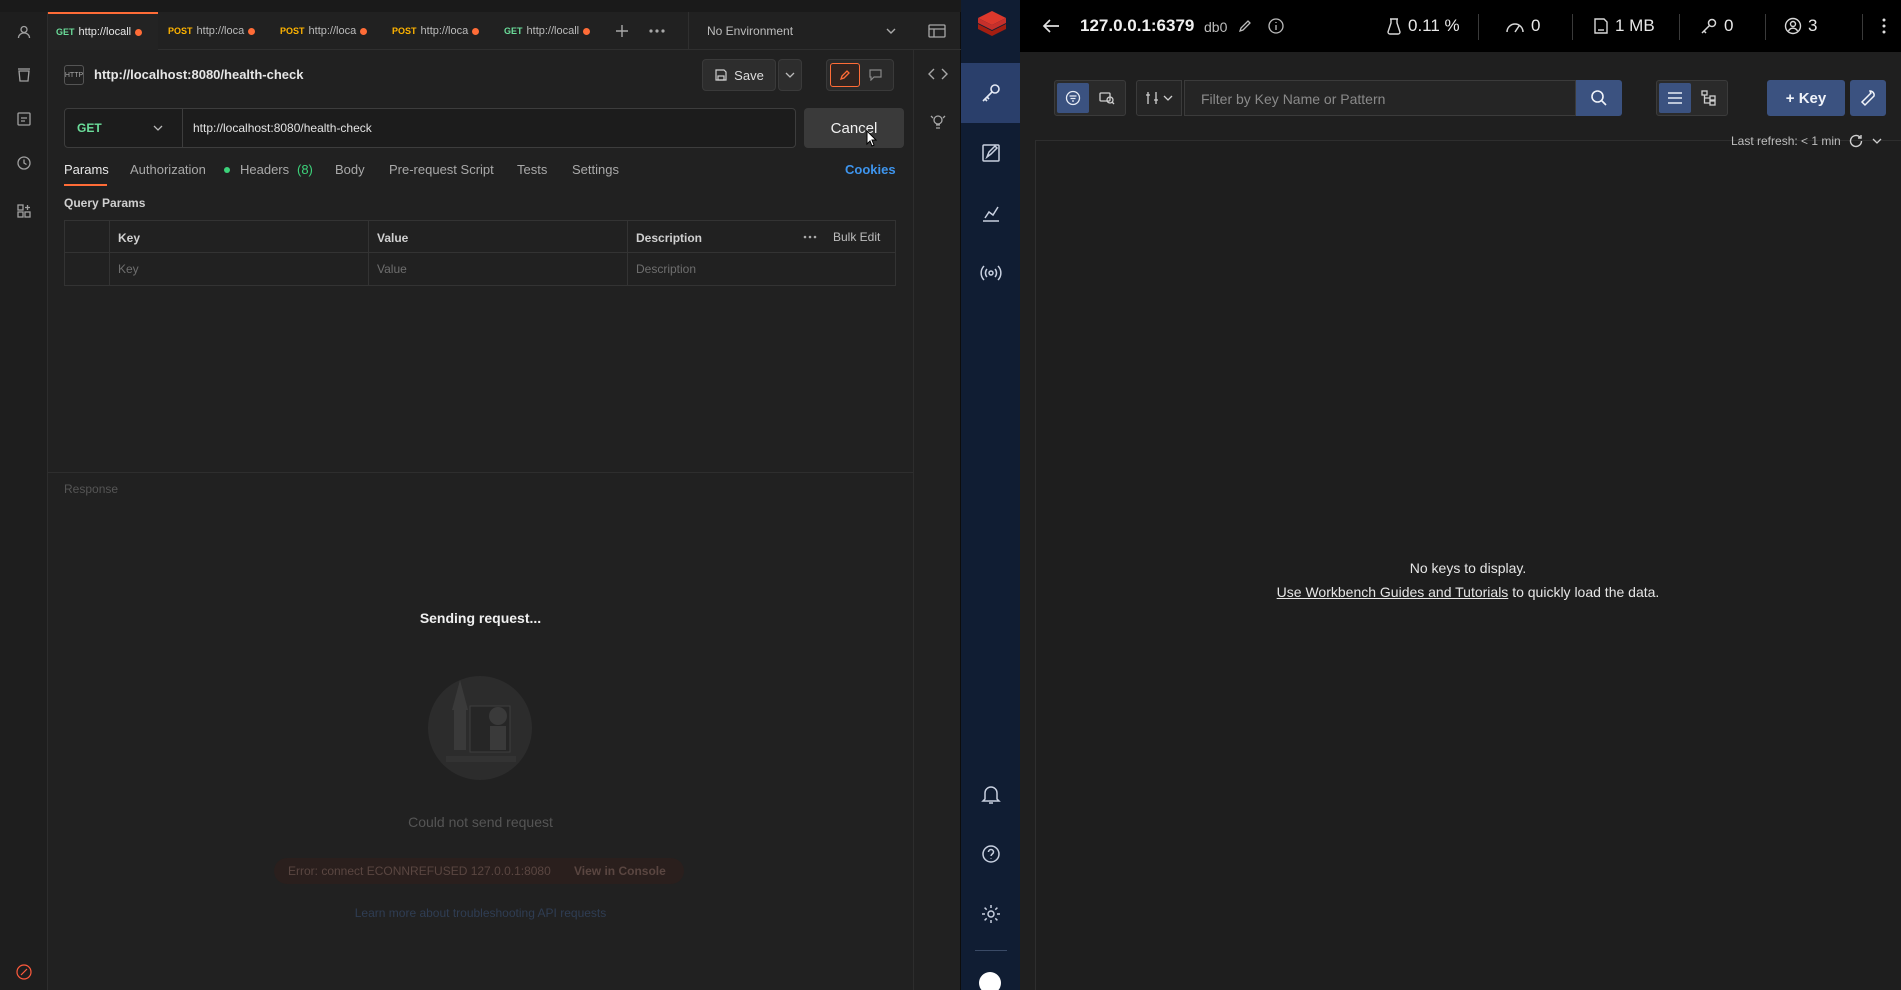 This screenshot has width=1901, height=990. I want to click on empty-state-title: No keys to display., so click(1468, 568).